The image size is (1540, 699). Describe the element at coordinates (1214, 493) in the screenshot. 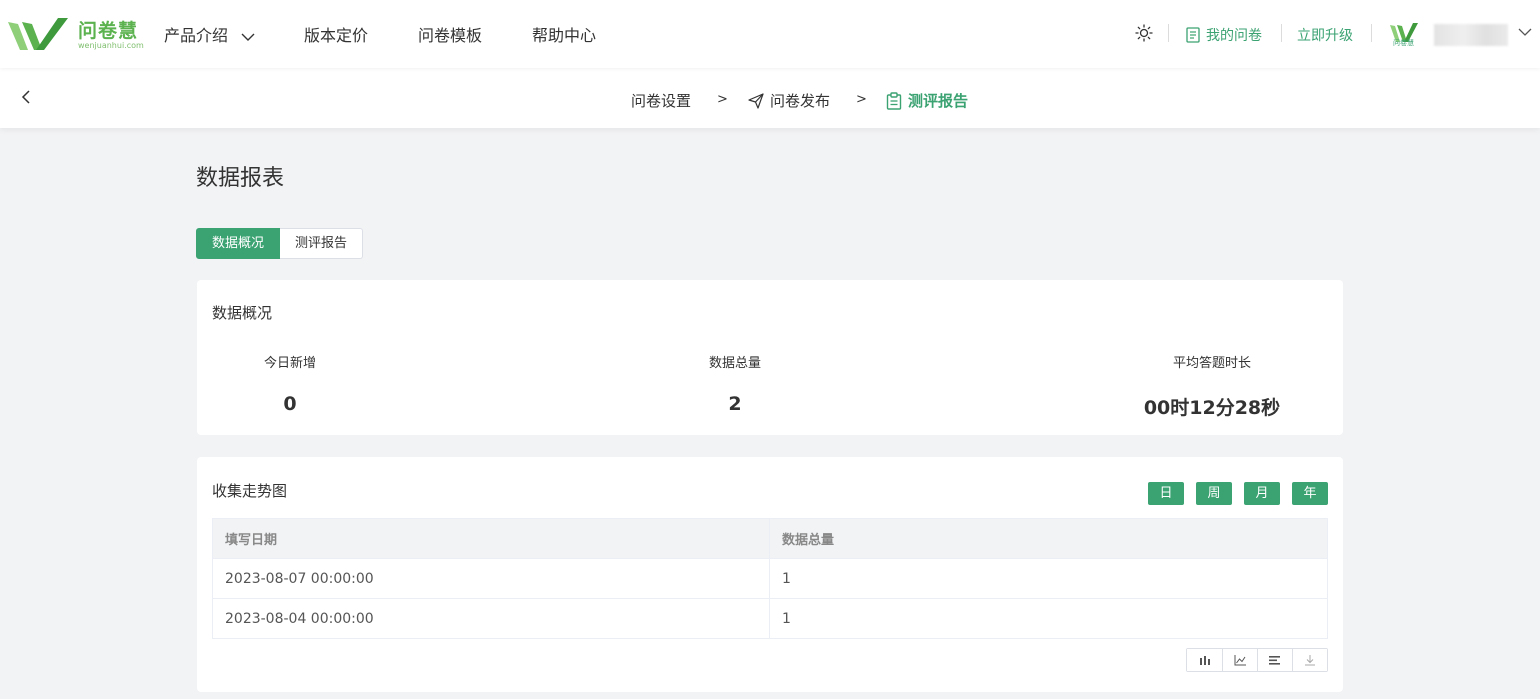

I see `period-week-button: 周` at that location.